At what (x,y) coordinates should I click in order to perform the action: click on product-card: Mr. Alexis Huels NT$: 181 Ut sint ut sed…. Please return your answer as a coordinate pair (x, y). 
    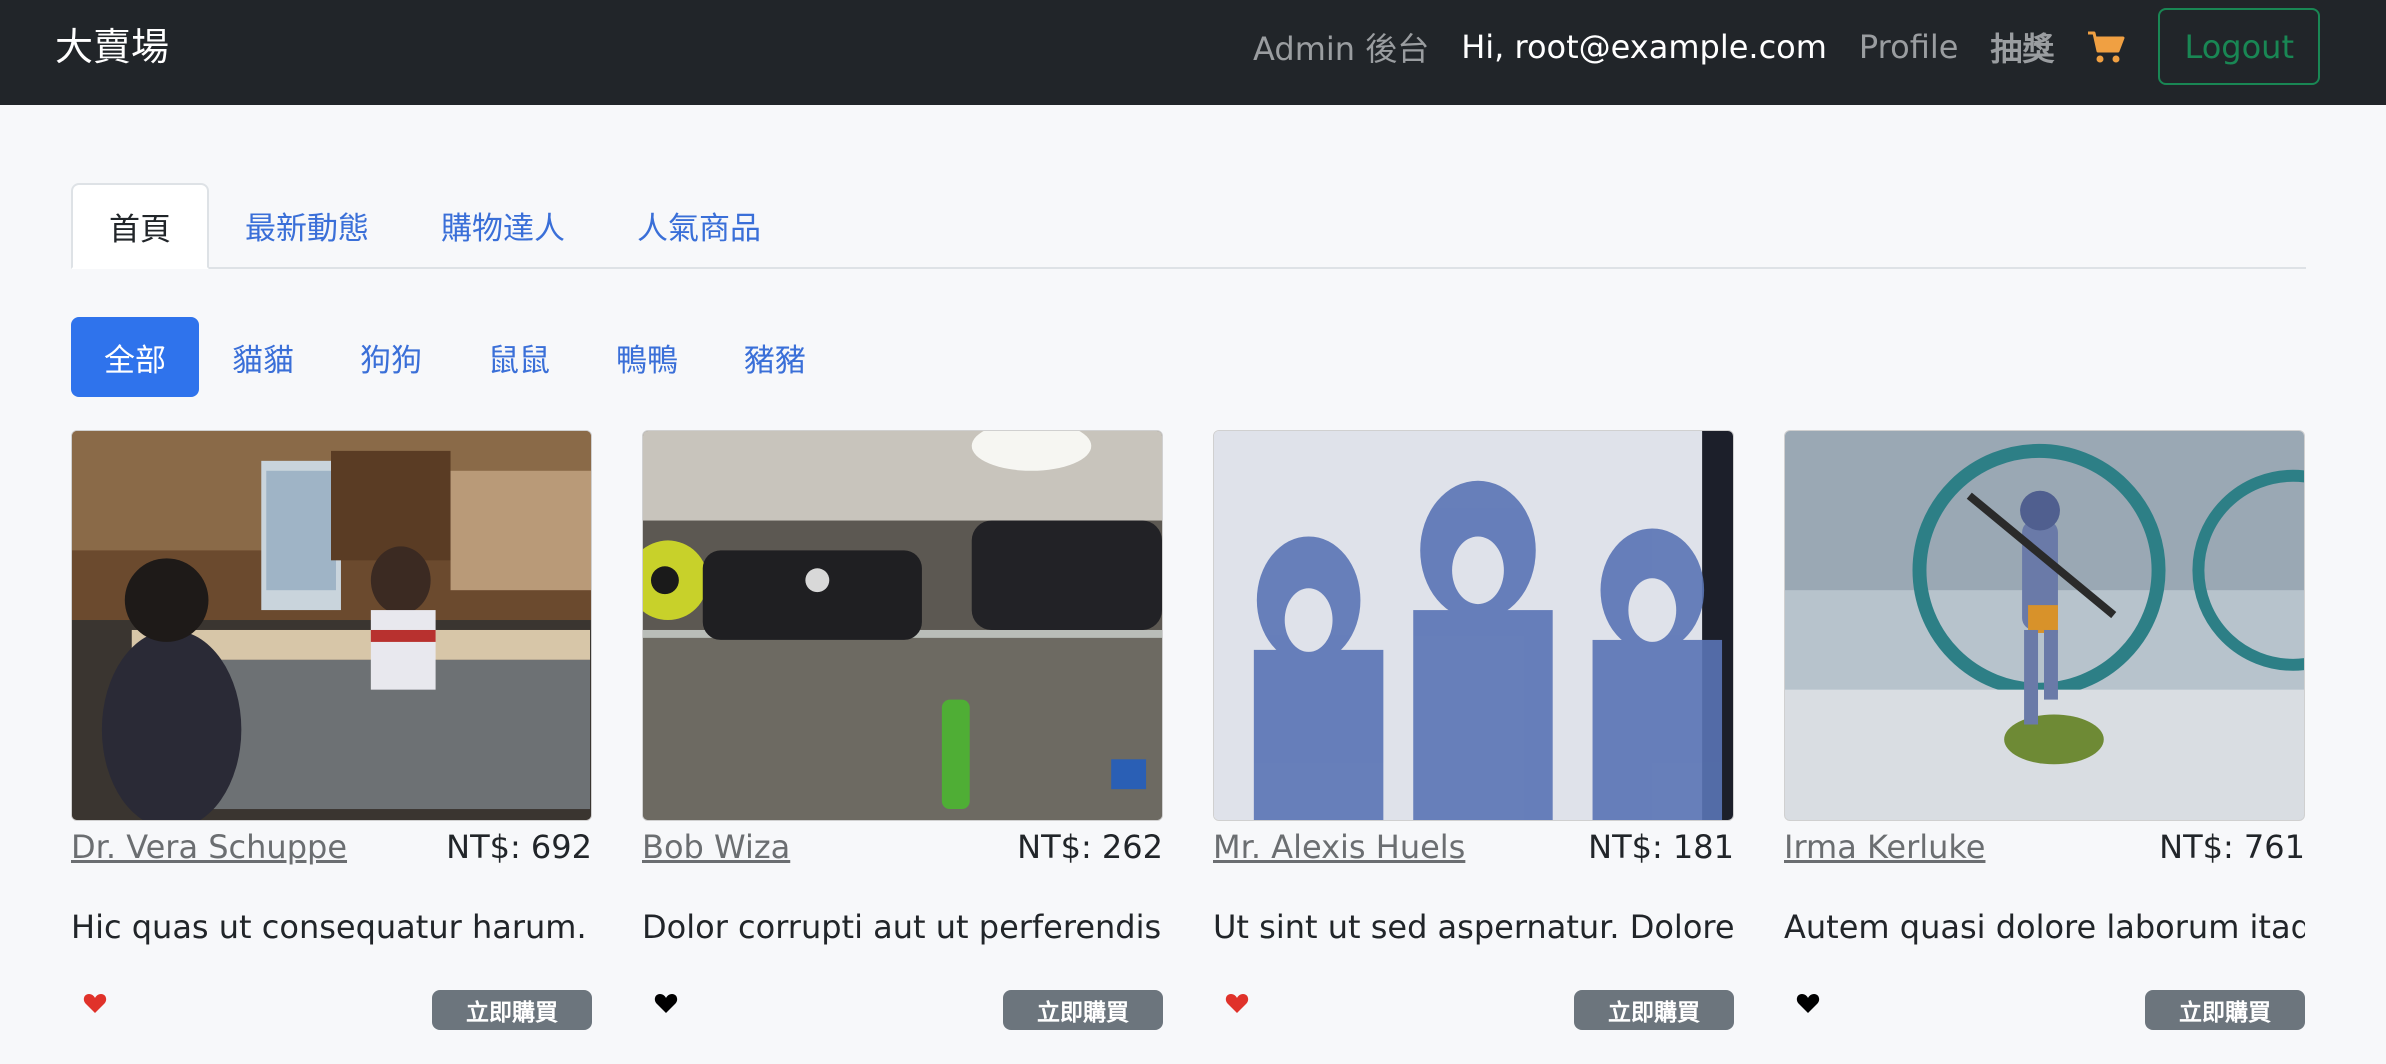
    Looking at the image, I should click on (1473, 747).